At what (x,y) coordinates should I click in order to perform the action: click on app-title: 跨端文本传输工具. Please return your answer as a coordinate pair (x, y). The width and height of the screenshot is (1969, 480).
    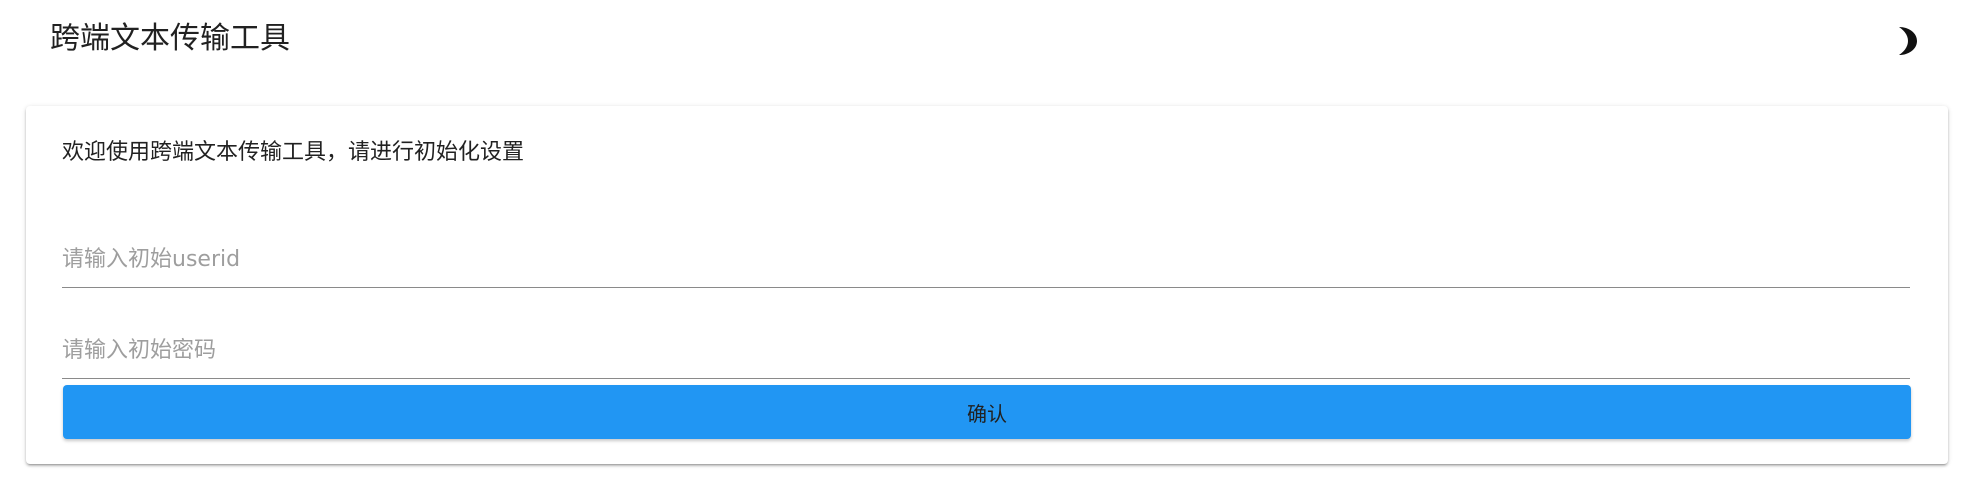
    Looking at the image, I should click on (170, 38).